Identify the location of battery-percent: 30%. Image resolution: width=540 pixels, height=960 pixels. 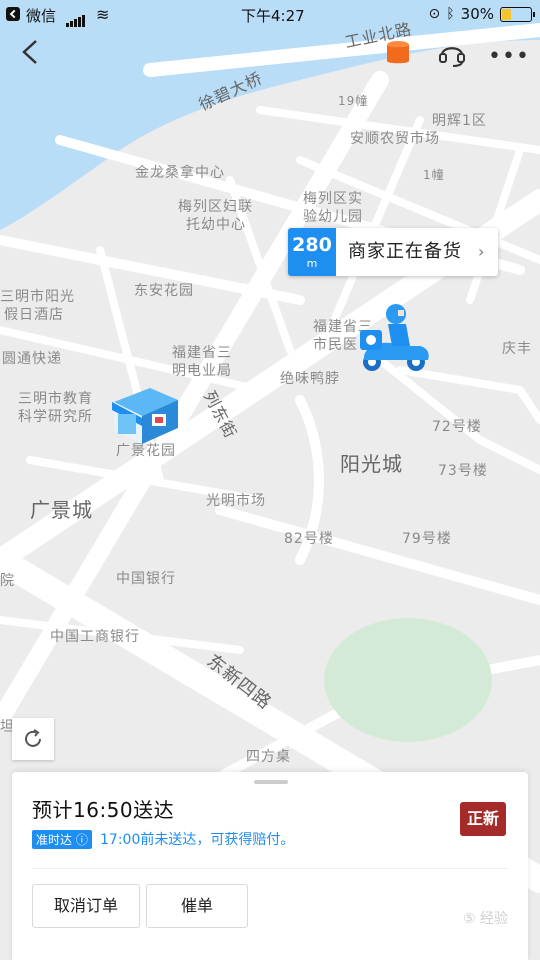
(477, 14).